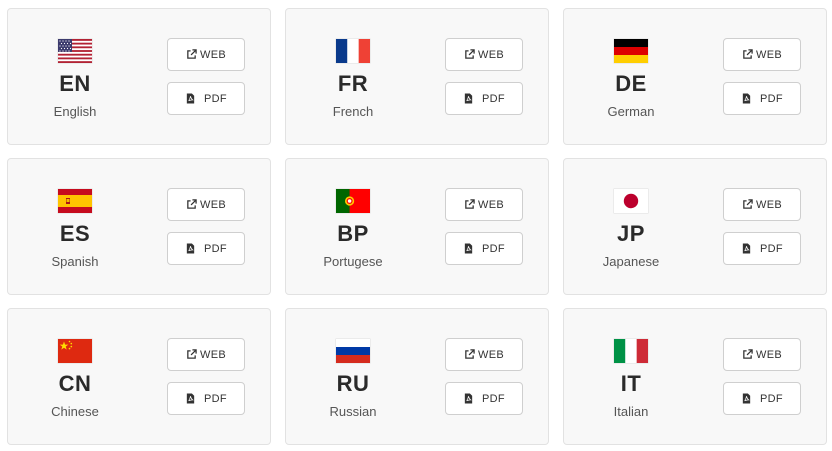  What do you see at coordinates (631, 351) in the screenshot?
I see `italy-flag-icon` at bounding box center [631, 351].